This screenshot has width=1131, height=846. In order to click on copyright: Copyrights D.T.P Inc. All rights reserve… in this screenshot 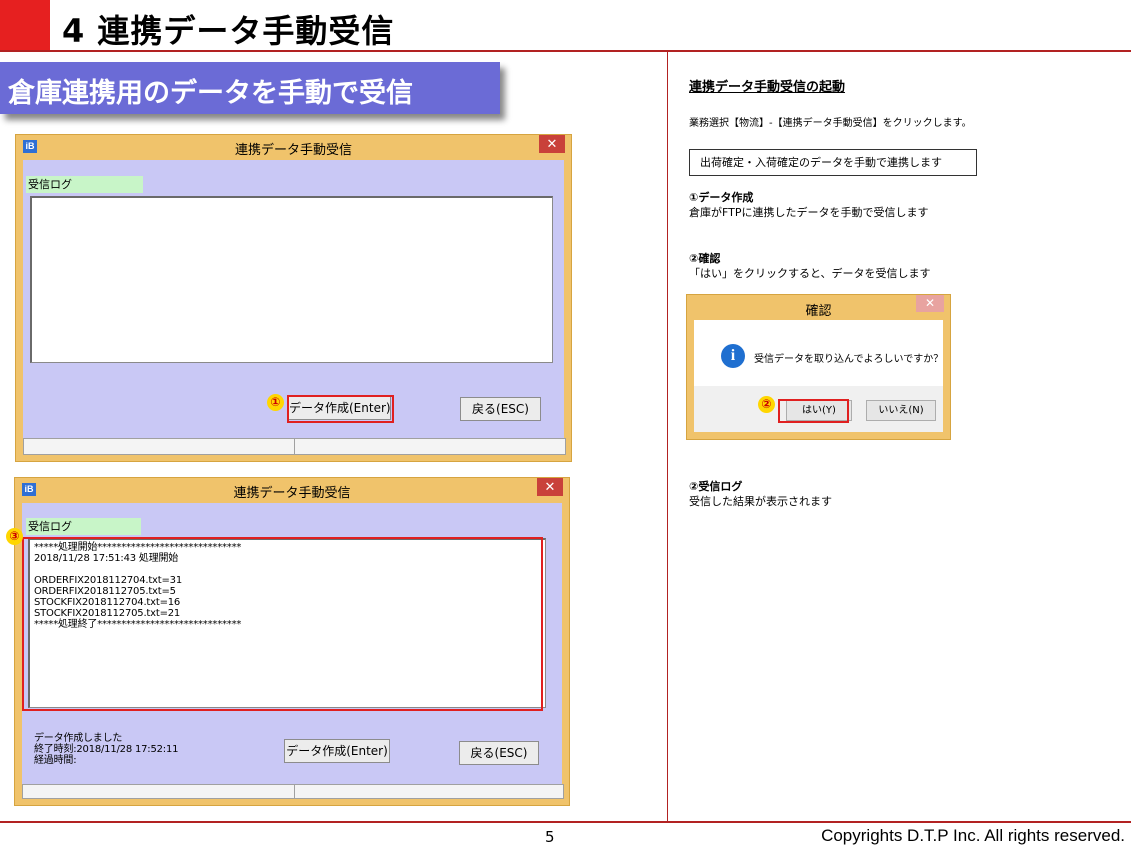, I will do `click(973, 835)`.